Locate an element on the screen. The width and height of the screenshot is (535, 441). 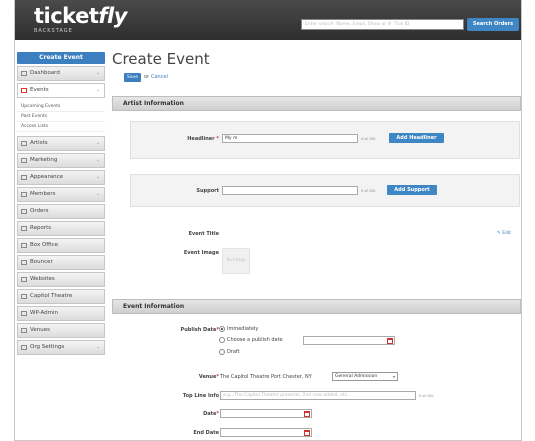
artist-information-header: Artist Information is located at coordinates (316, 103).